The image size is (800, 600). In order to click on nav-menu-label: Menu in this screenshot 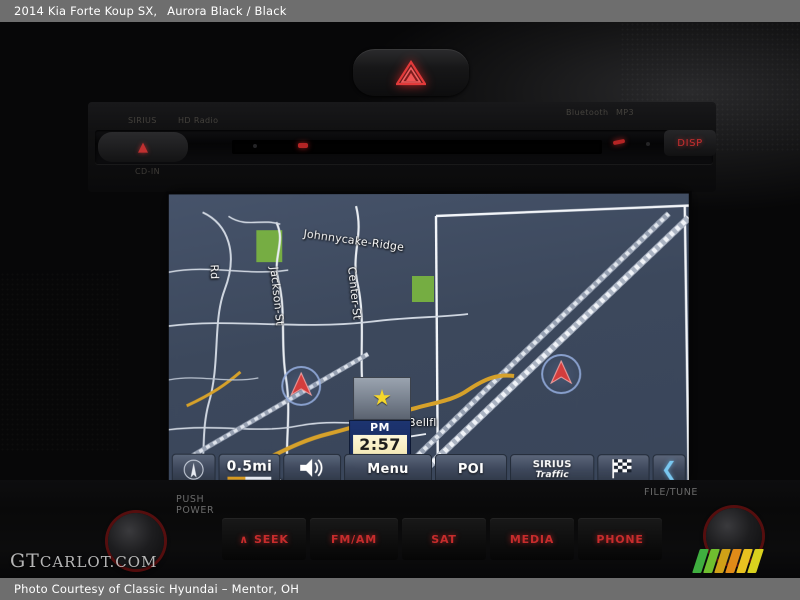, I will do `click(388, 469)`.